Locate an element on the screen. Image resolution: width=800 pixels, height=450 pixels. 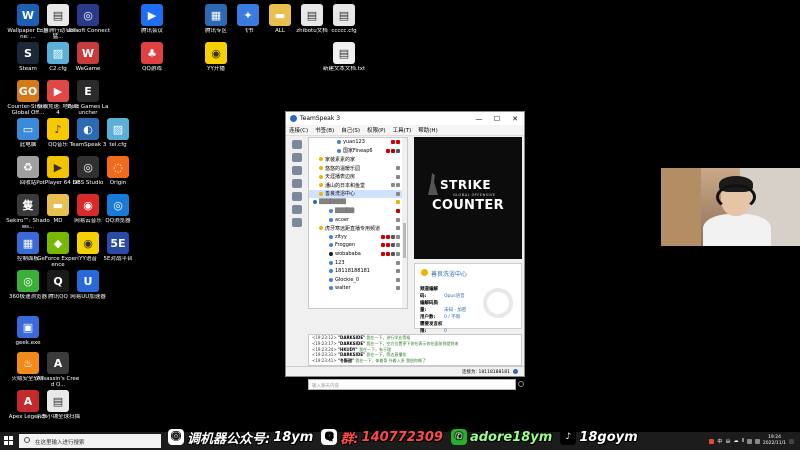
tree-row: 天涯播表边房 is located at coordinates (358, 176).